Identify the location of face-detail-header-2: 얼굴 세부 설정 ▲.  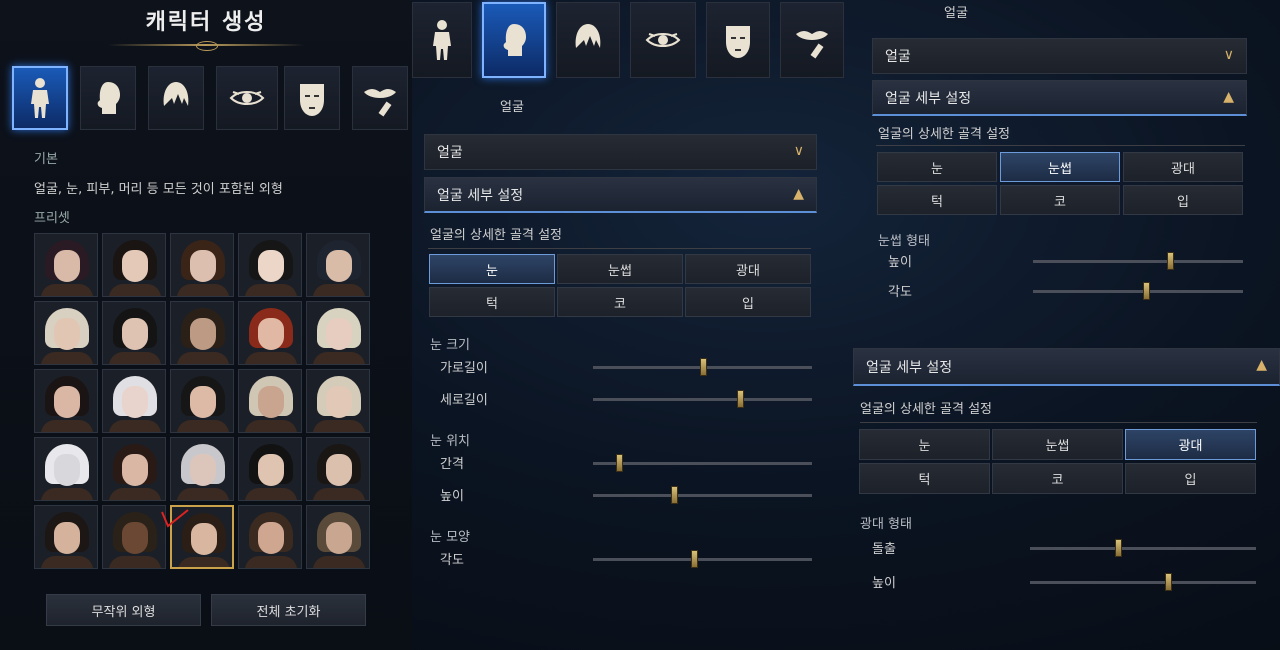
(1066, 367).